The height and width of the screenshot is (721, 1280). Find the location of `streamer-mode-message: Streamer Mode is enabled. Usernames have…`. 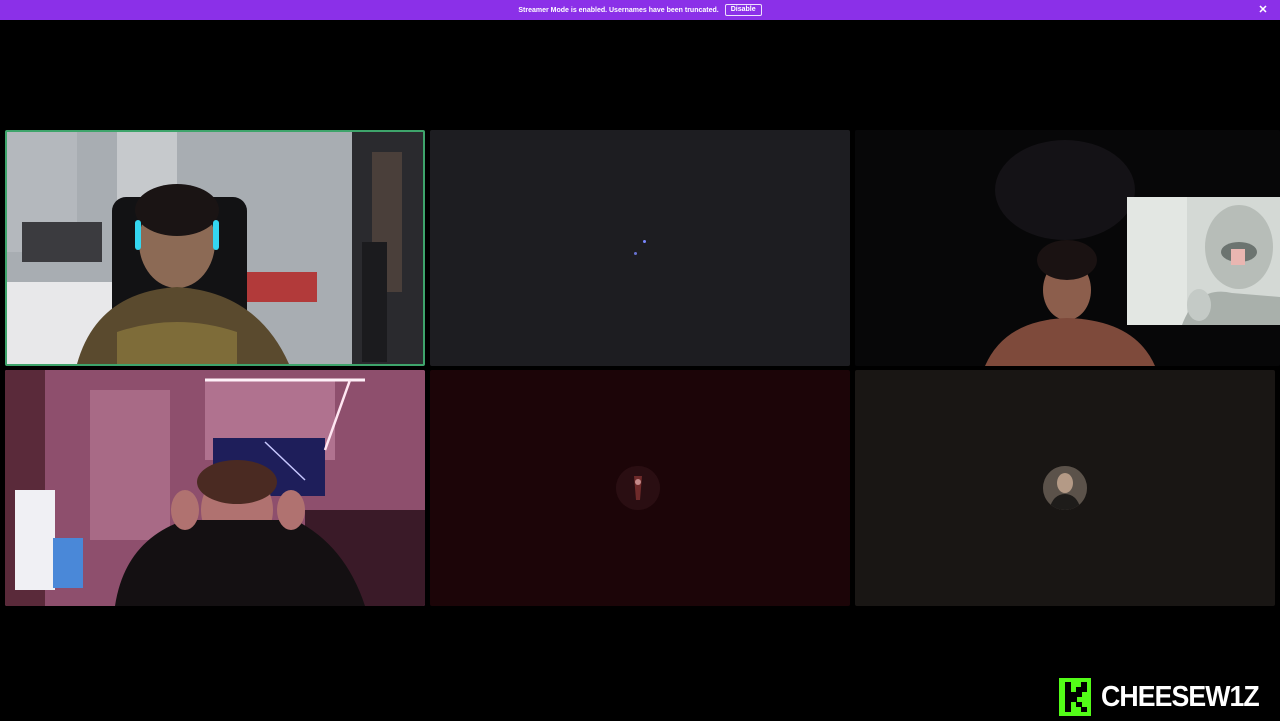

streamer-mode-message: Streamer Mode is enabled. Usernames have… is located at coordinates (618, 10).